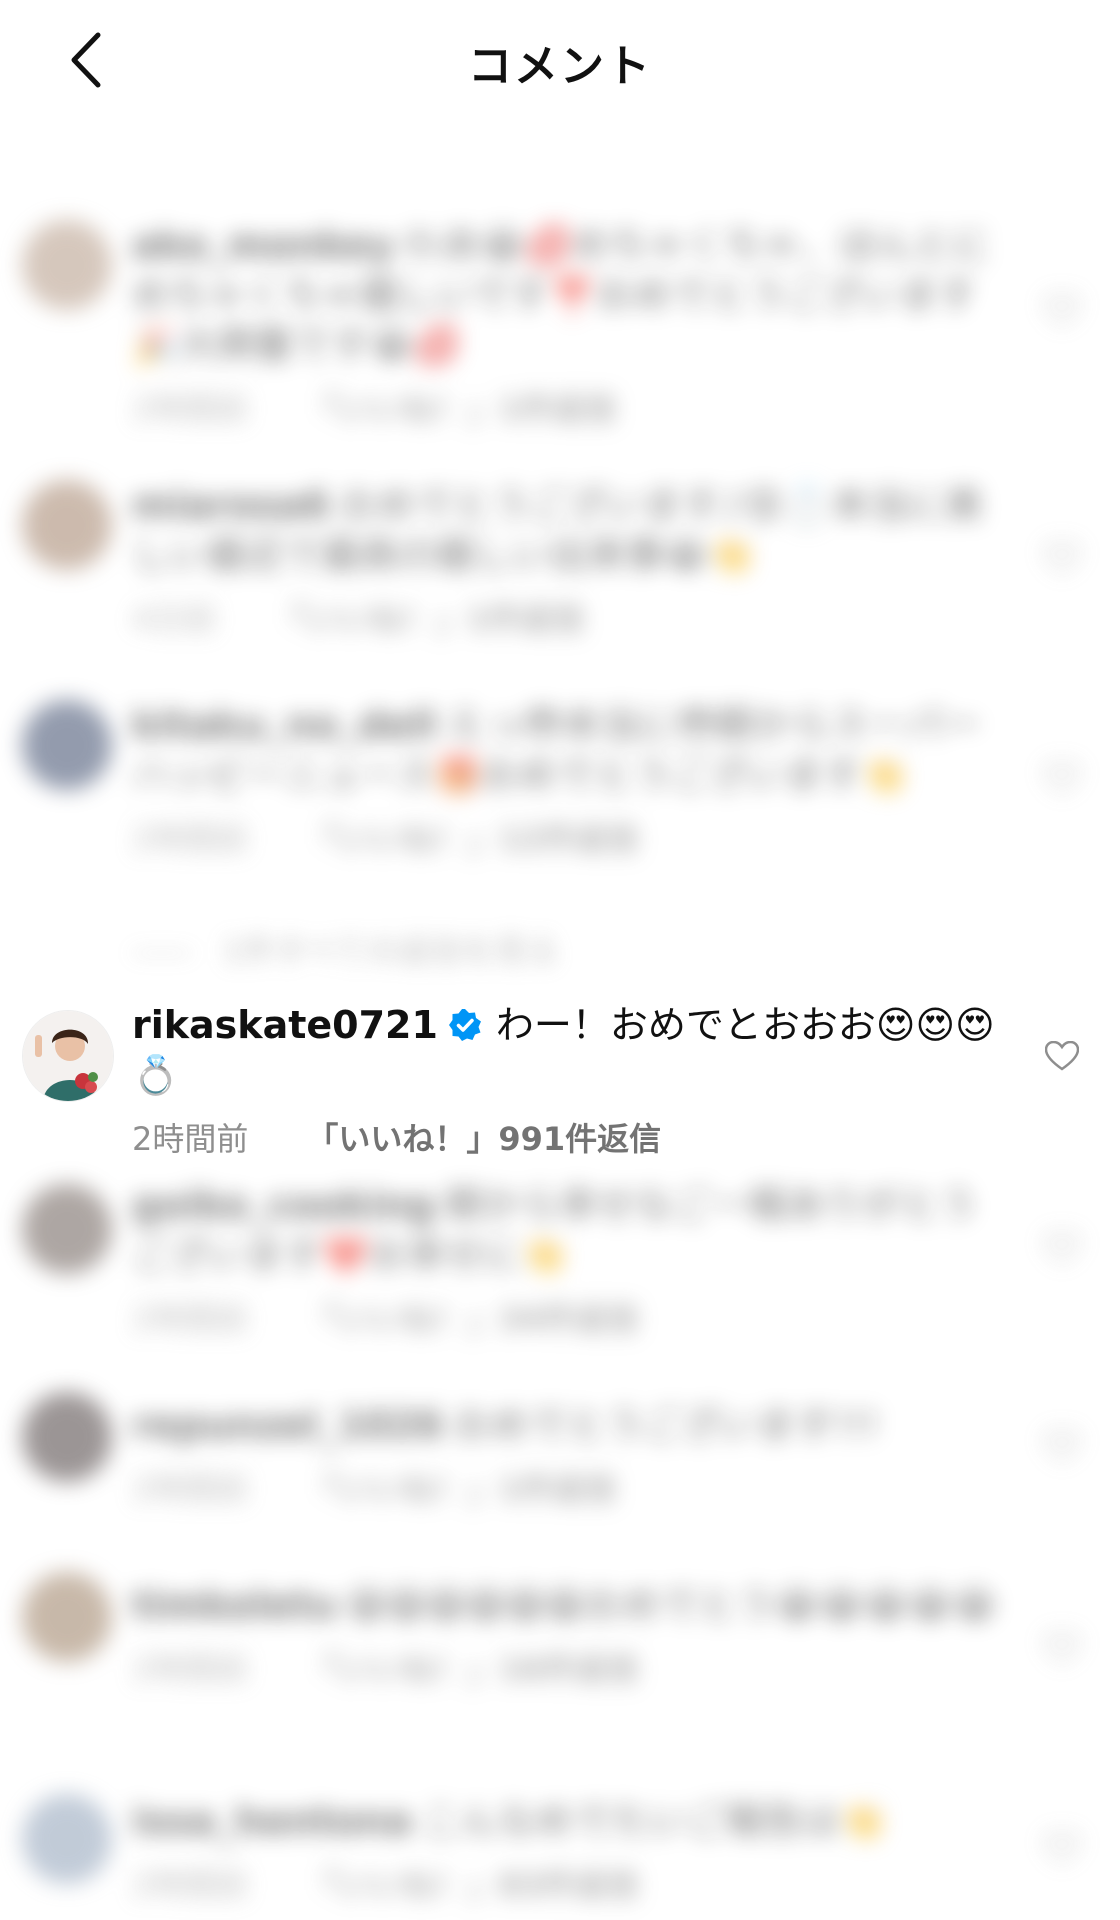 This screenshot has height=1920, width=1120. What do you see at coordinates (654, 1821) in the screenshot?
I see `comment-message: こんなめでたいご報告は👏` at bounding box center [654, 1821].